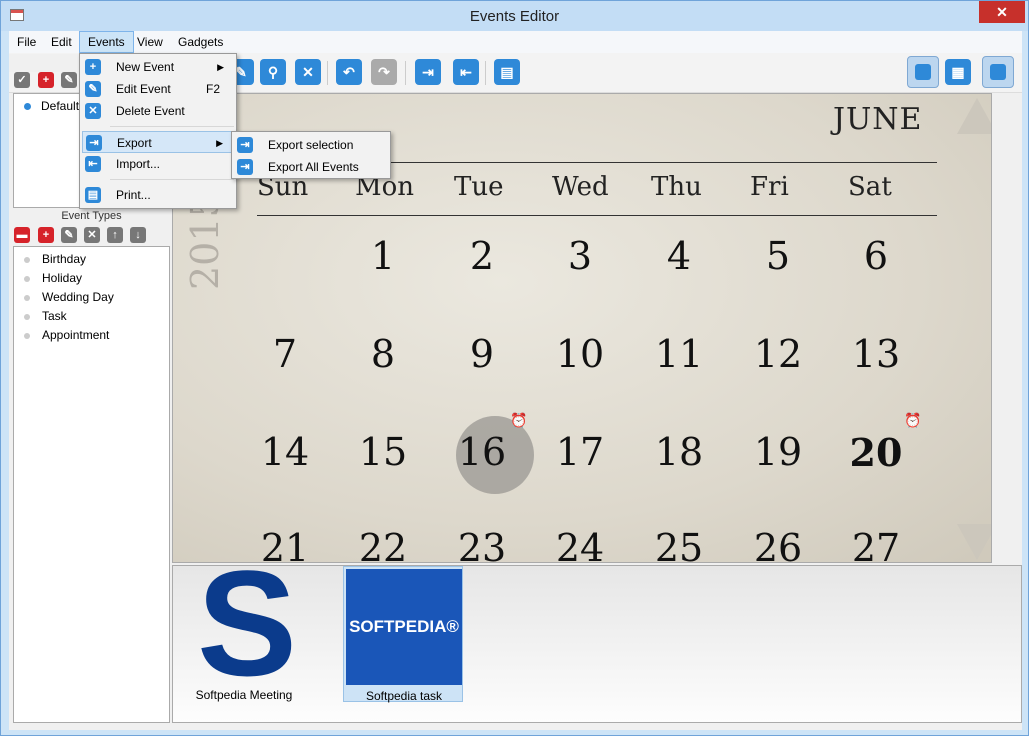  I want to click on event-type-birthday: Birthday, so click(55, 259).